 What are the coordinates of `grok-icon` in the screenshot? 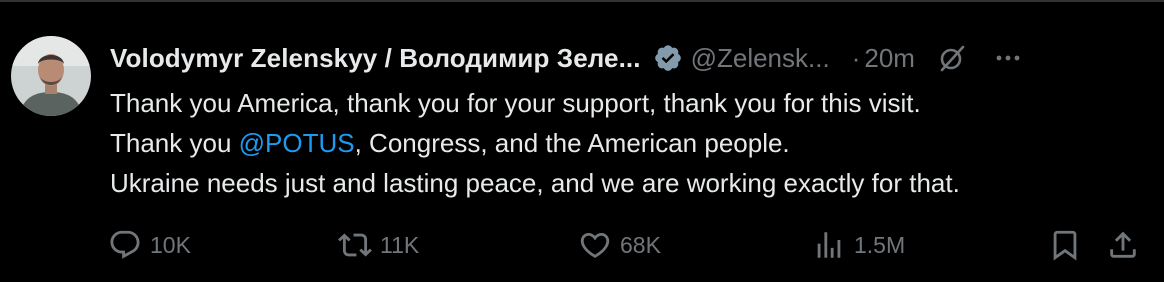 It's located at (952, 58).